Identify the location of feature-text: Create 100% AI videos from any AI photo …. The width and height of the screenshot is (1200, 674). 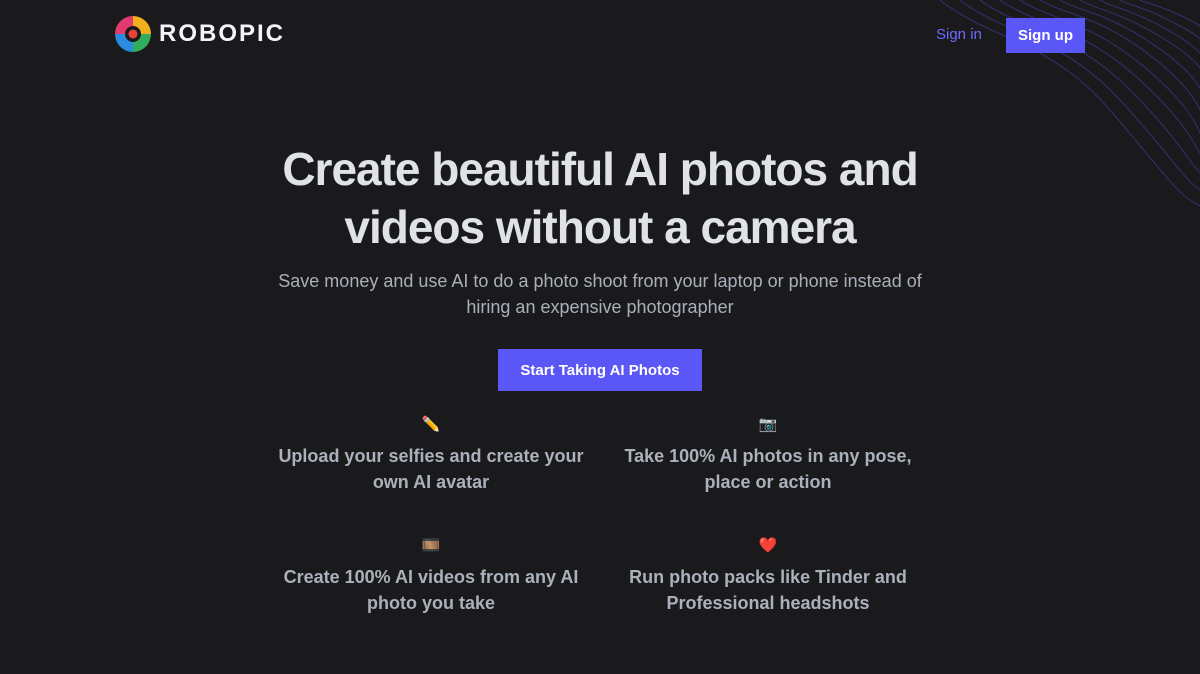
(431, 590).